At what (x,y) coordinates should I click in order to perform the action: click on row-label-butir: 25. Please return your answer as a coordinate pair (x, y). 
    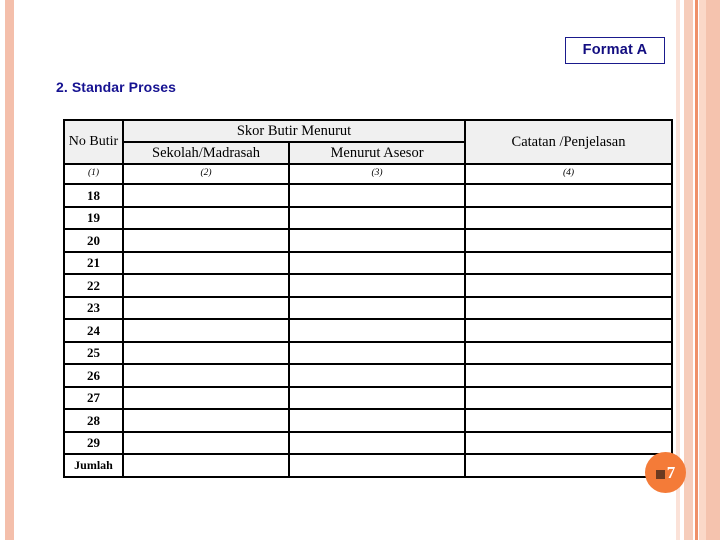
    Looking at the image, I should click on (93, 352).